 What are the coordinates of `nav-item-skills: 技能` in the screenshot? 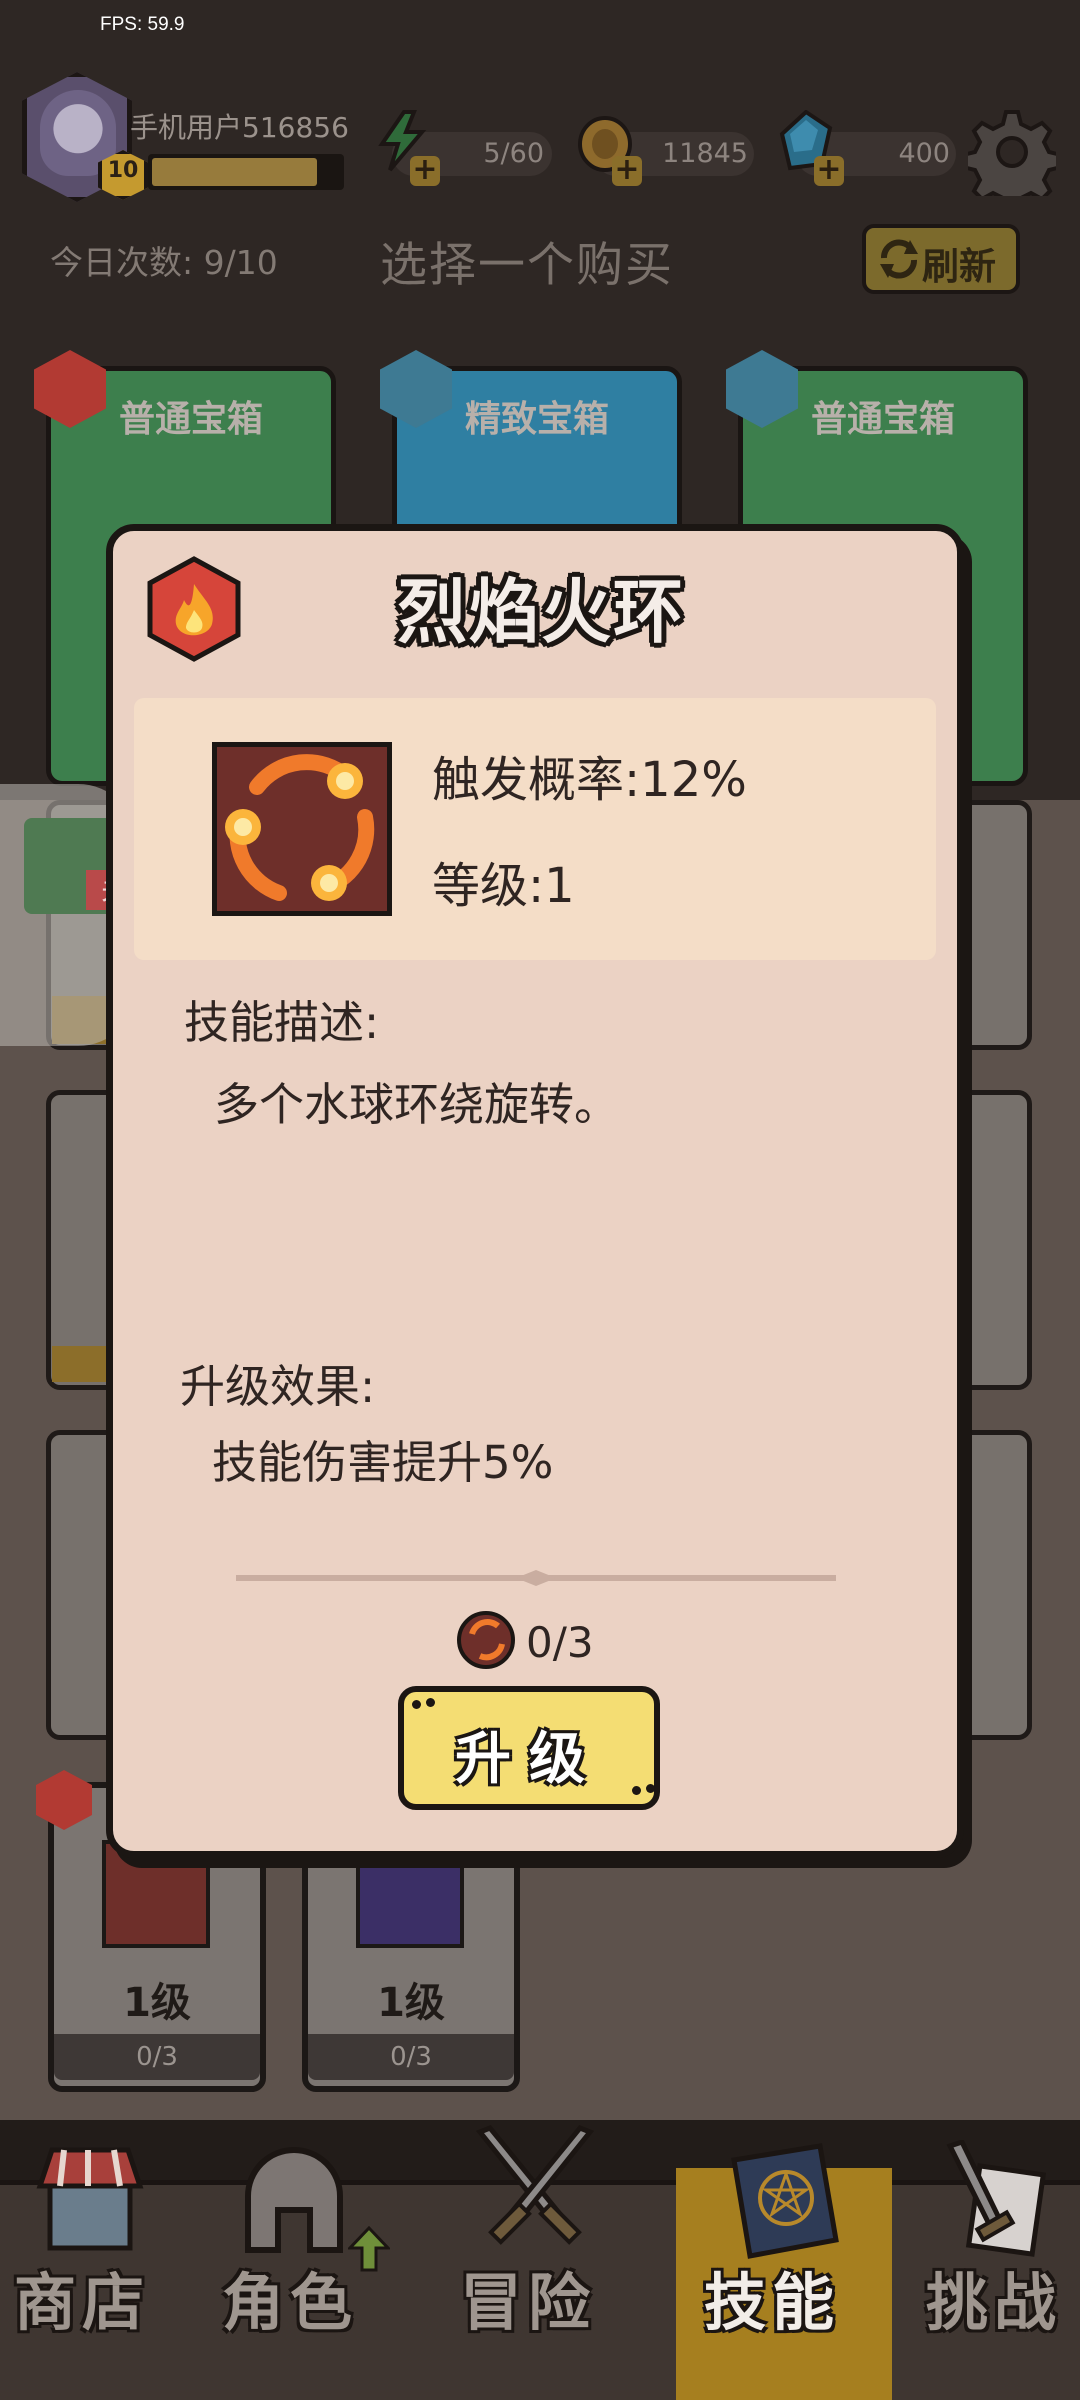 It's located at (784, 2270).